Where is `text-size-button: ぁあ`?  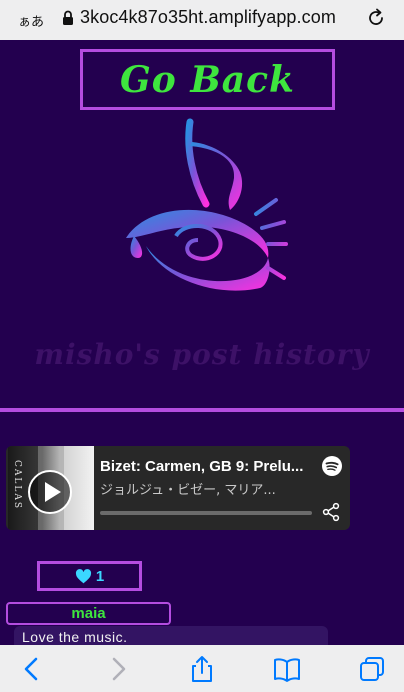 text-size-button: ぁあ is located at coordinates (31, 20).